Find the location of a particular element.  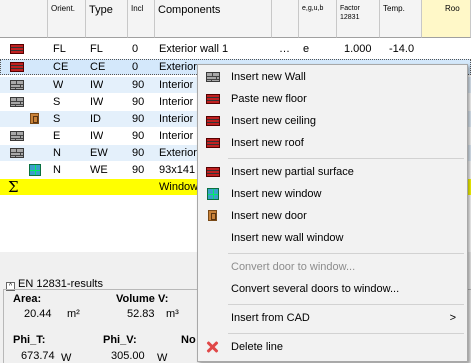

menu-item-label: Delete line is located at coordinates (257, 347).